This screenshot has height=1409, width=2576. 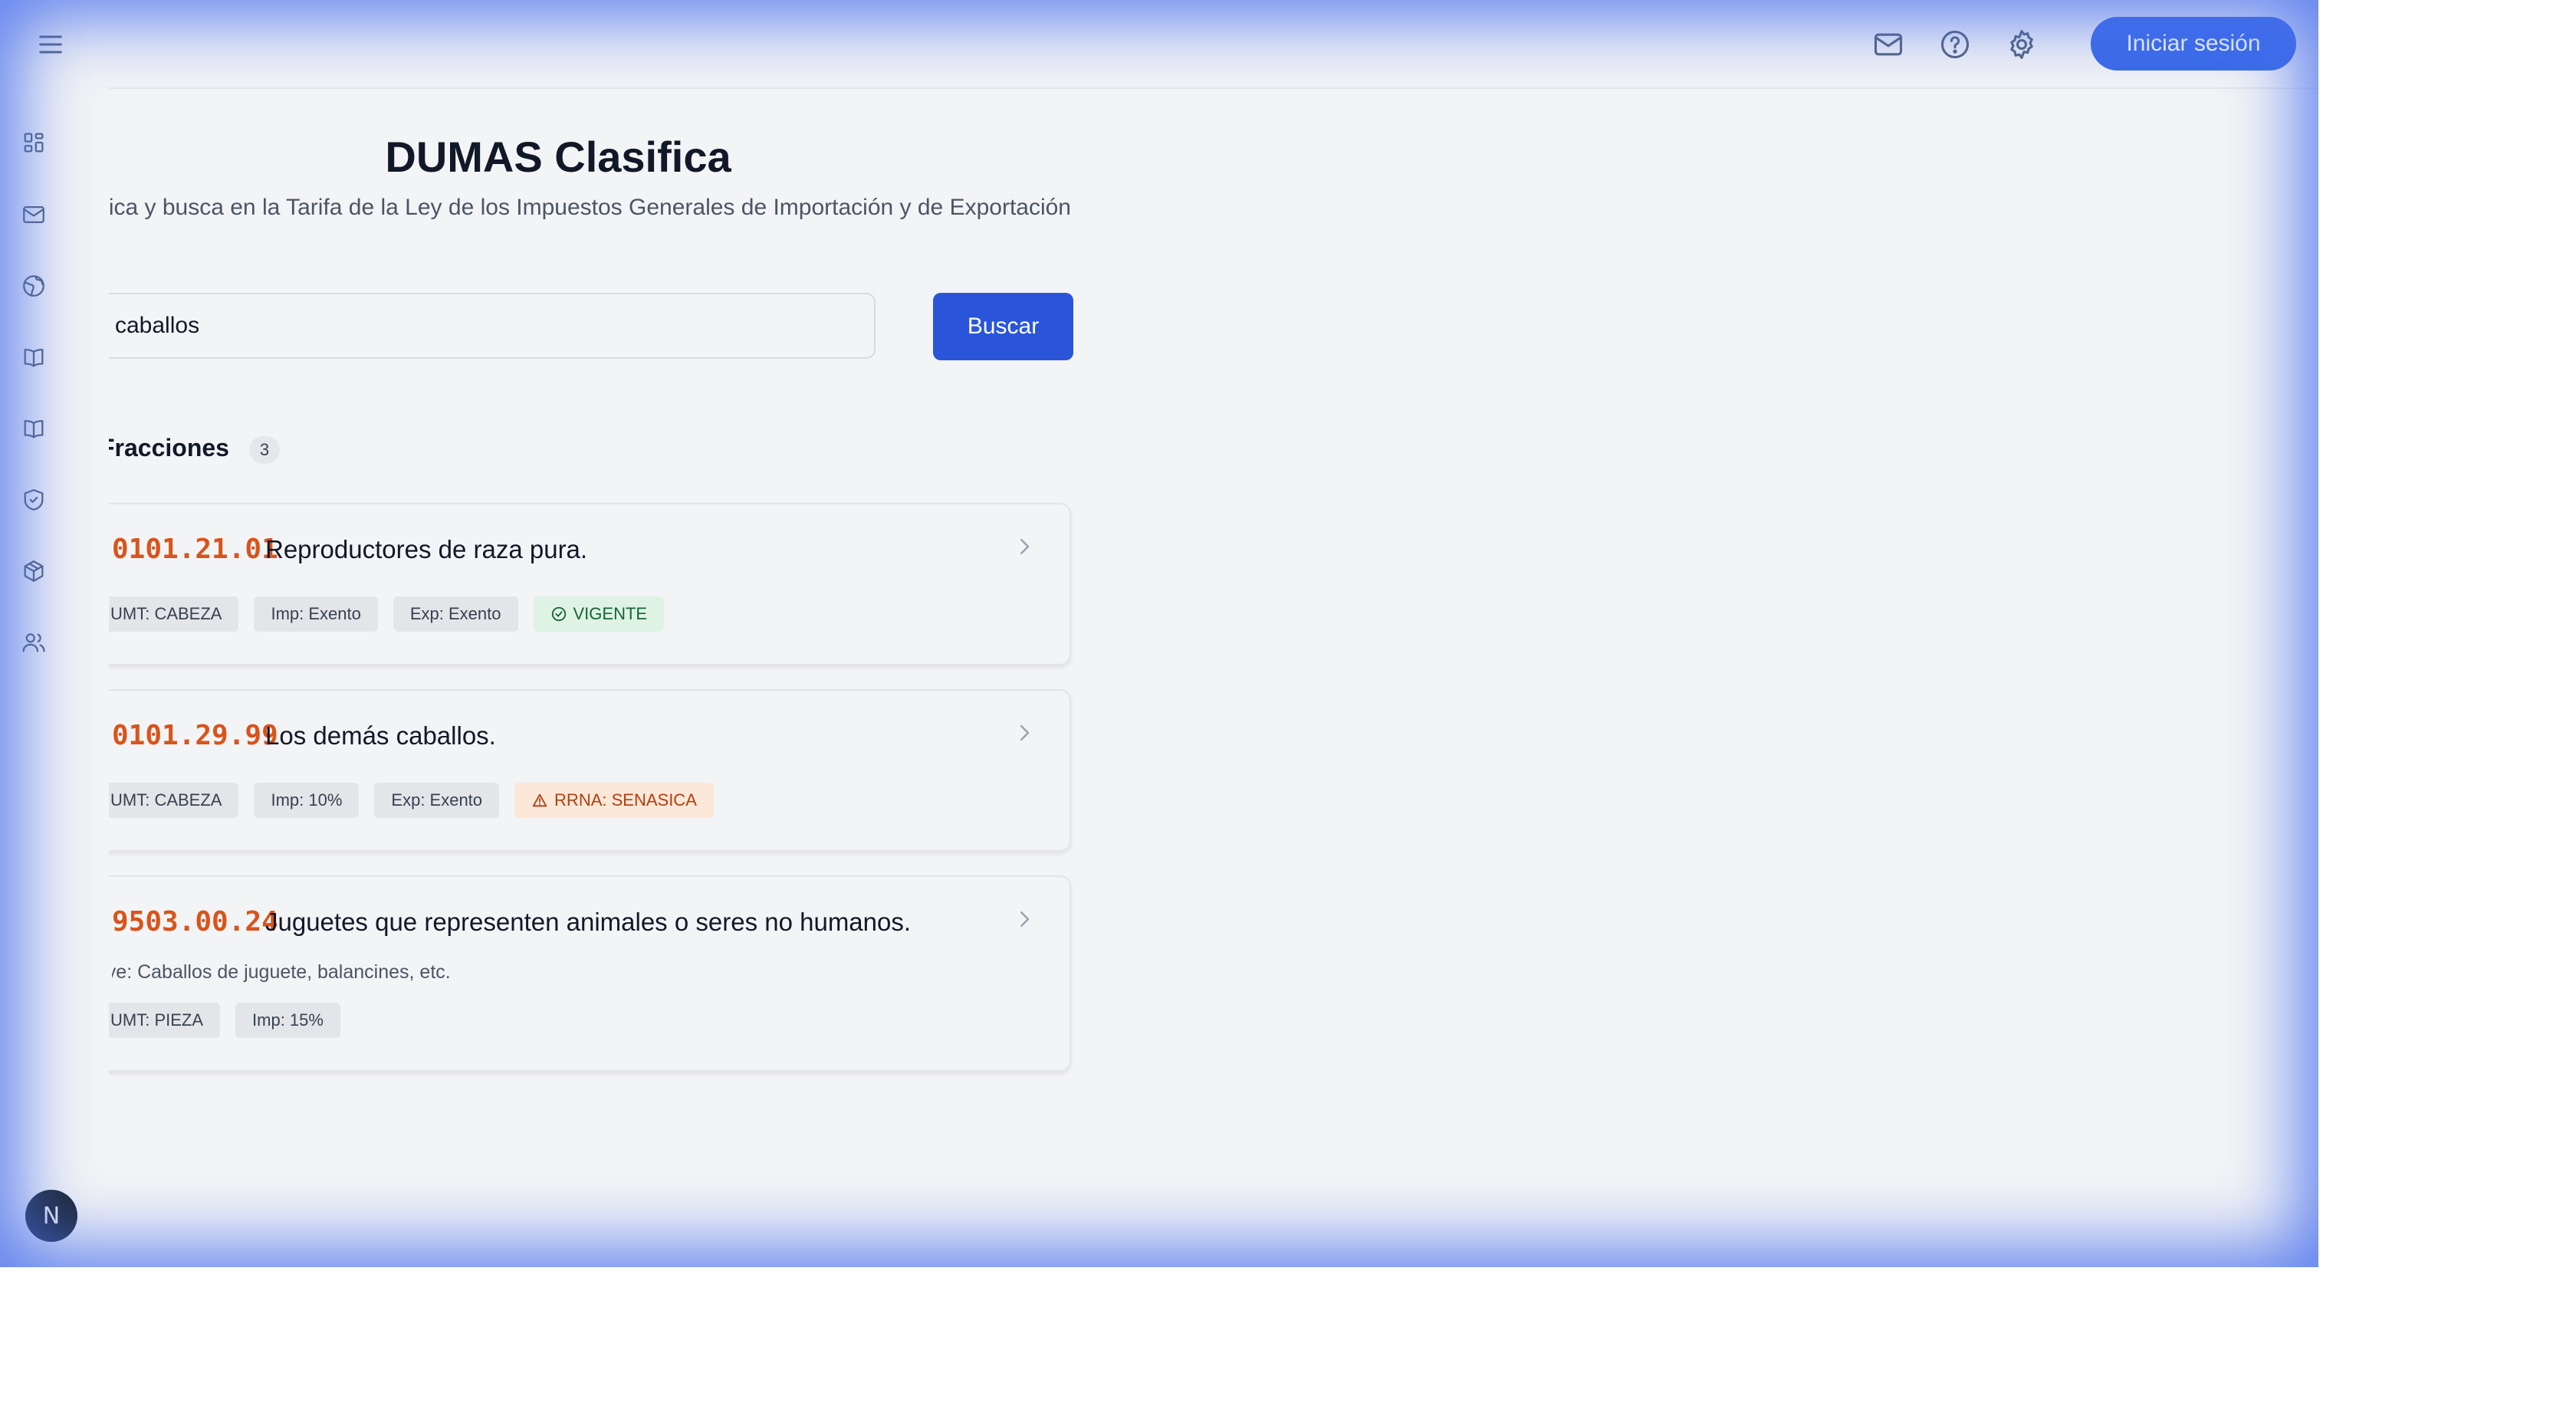 I want to click on search-button: Buscar, so click(x=1003, y=326).